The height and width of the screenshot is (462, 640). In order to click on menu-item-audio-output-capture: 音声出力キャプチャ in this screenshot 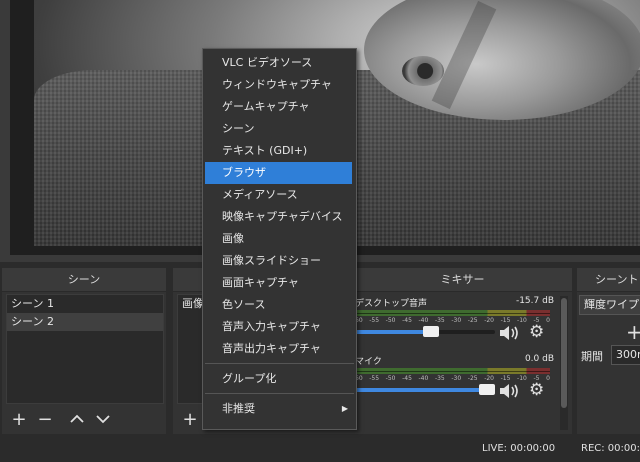, I will do `click(279, 349)`.